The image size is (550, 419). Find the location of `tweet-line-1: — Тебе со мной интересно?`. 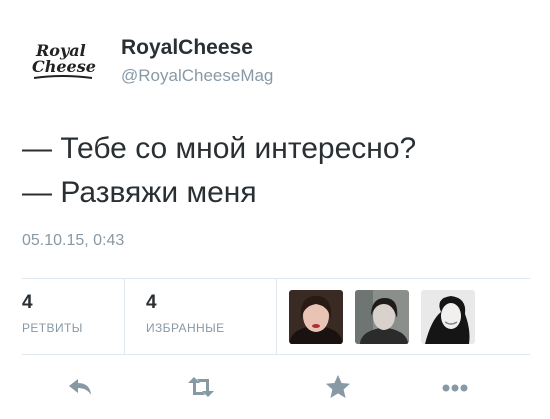

tweet-line-1: — Тебе со мной интересно? is located at coordinates (219, 148).